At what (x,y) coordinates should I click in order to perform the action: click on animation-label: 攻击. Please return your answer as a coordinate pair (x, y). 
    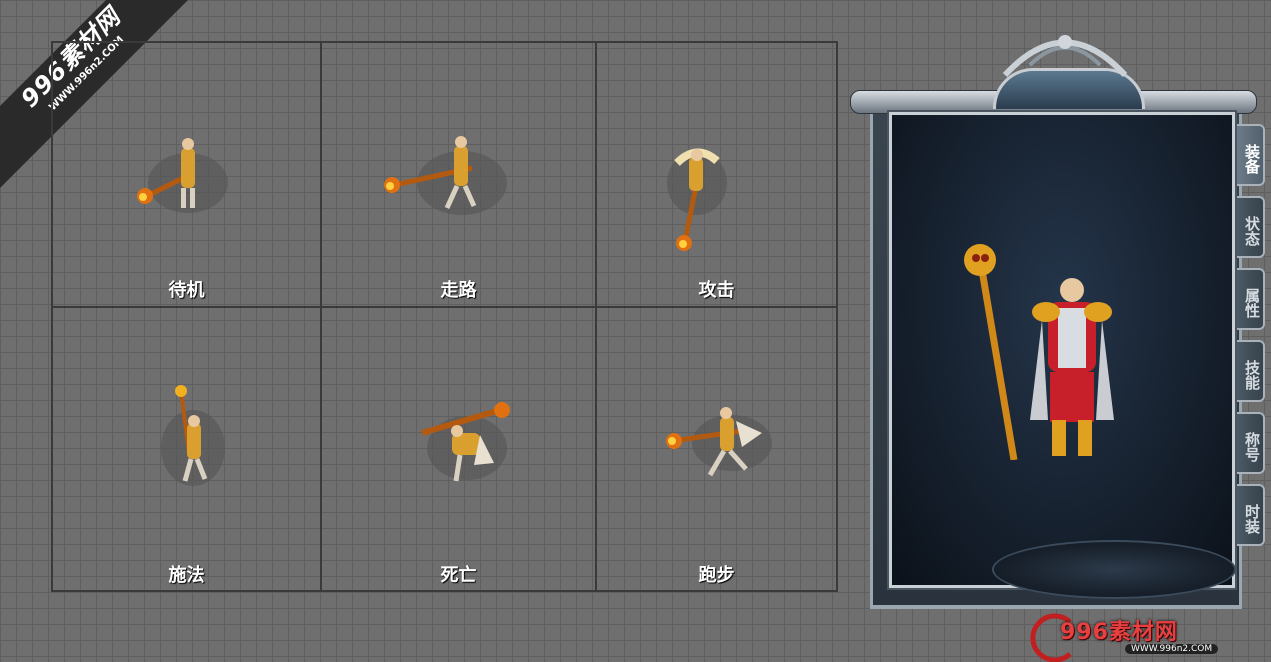
    Looking at the image, I should click on (716, 290).